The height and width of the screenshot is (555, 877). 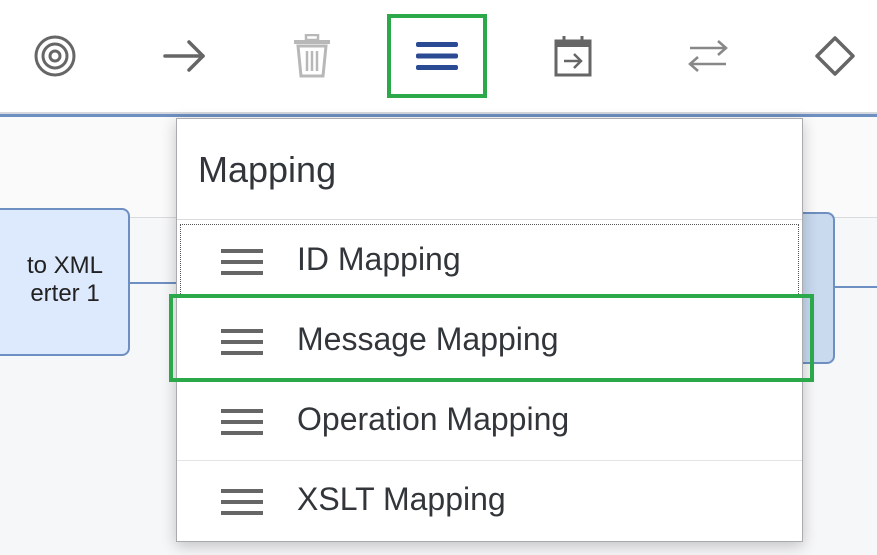 What do you see at coordinates (489, 169) in the screenshot?
I see `menu-header: Mapping` at bounding box center [489, 169].